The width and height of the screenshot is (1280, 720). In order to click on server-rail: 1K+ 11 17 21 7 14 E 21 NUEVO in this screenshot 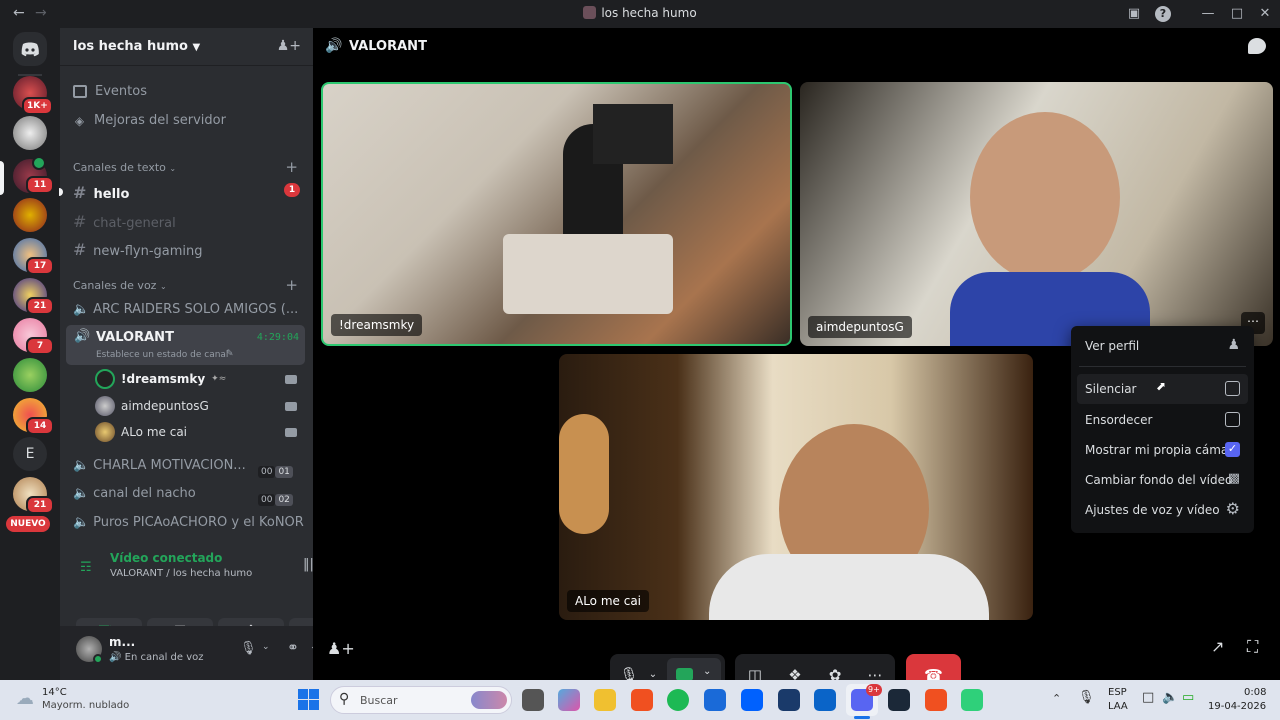, I will do `click(30, 354)`.